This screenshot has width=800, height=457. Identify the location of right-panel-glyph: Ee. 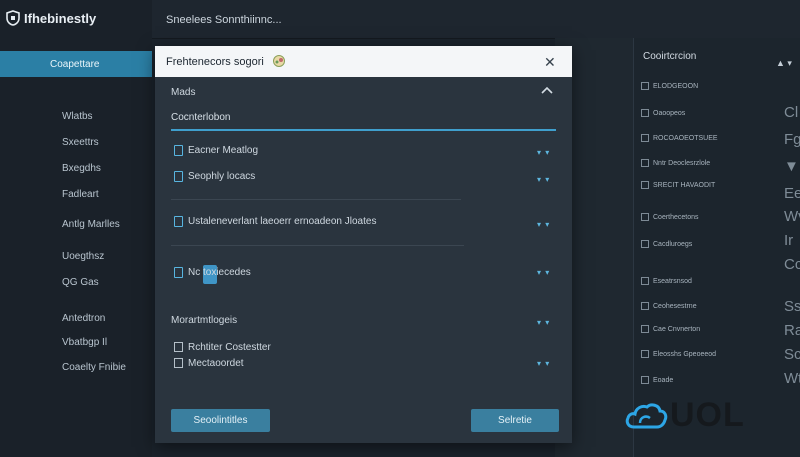
(792, 193).